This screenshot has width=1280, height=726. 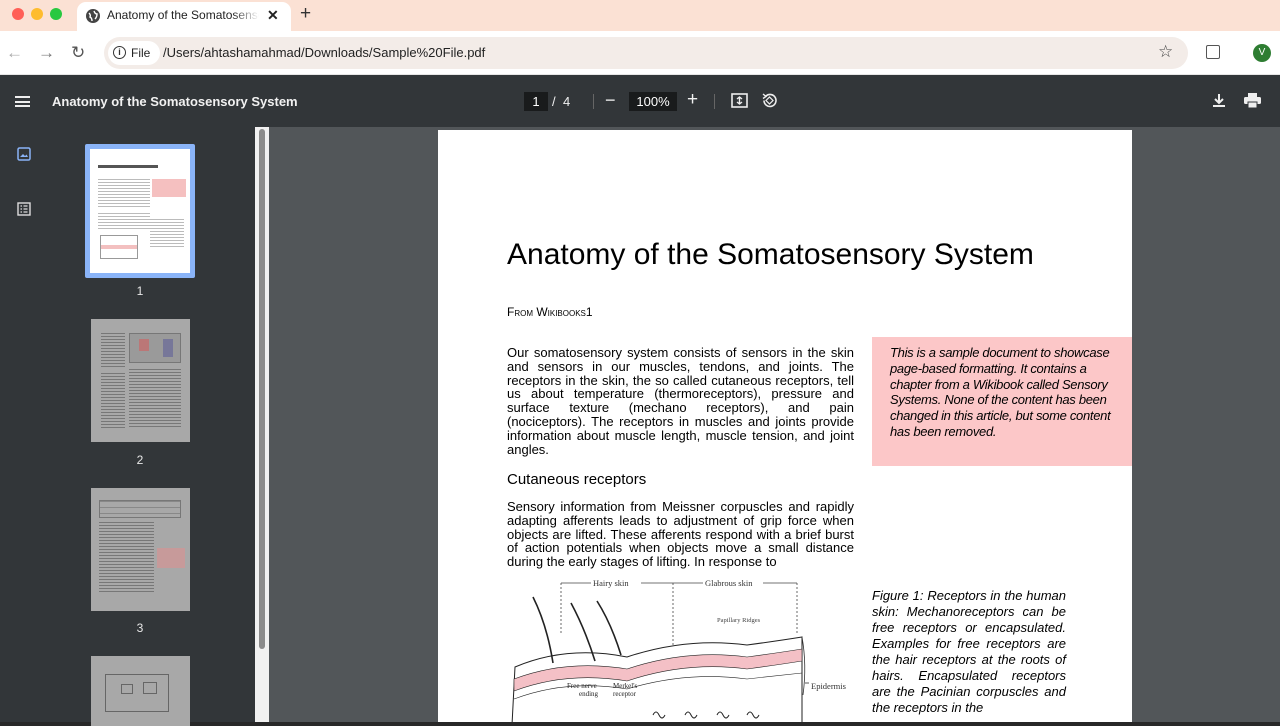 I want to click on sidebar-scrollbar-thumb, so click(x=262, y=389).